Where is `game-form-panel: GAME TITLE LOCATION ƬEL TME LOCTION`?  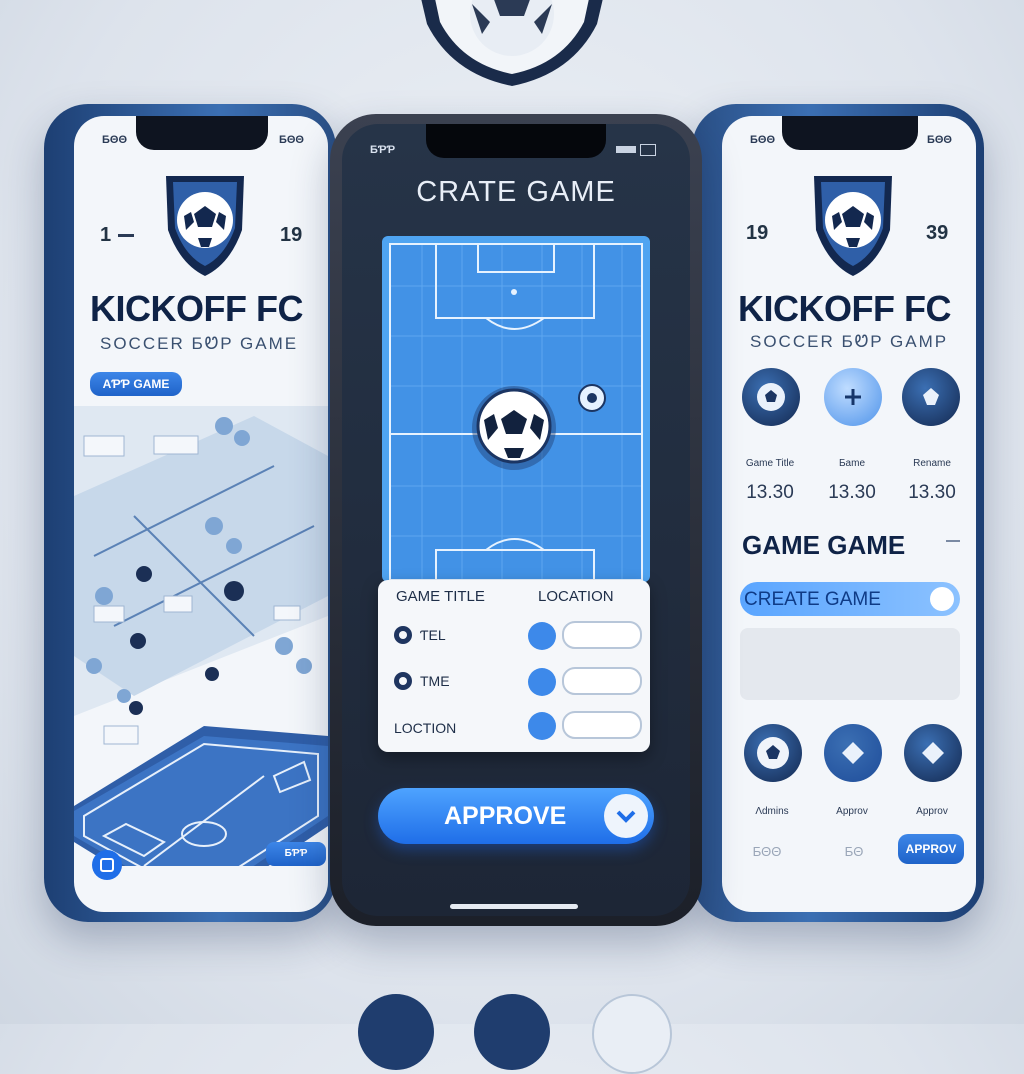
game-form-panel: GAME TITLE LOCATION ƬEL TME LOCTION is located at coordinates (514, 666).